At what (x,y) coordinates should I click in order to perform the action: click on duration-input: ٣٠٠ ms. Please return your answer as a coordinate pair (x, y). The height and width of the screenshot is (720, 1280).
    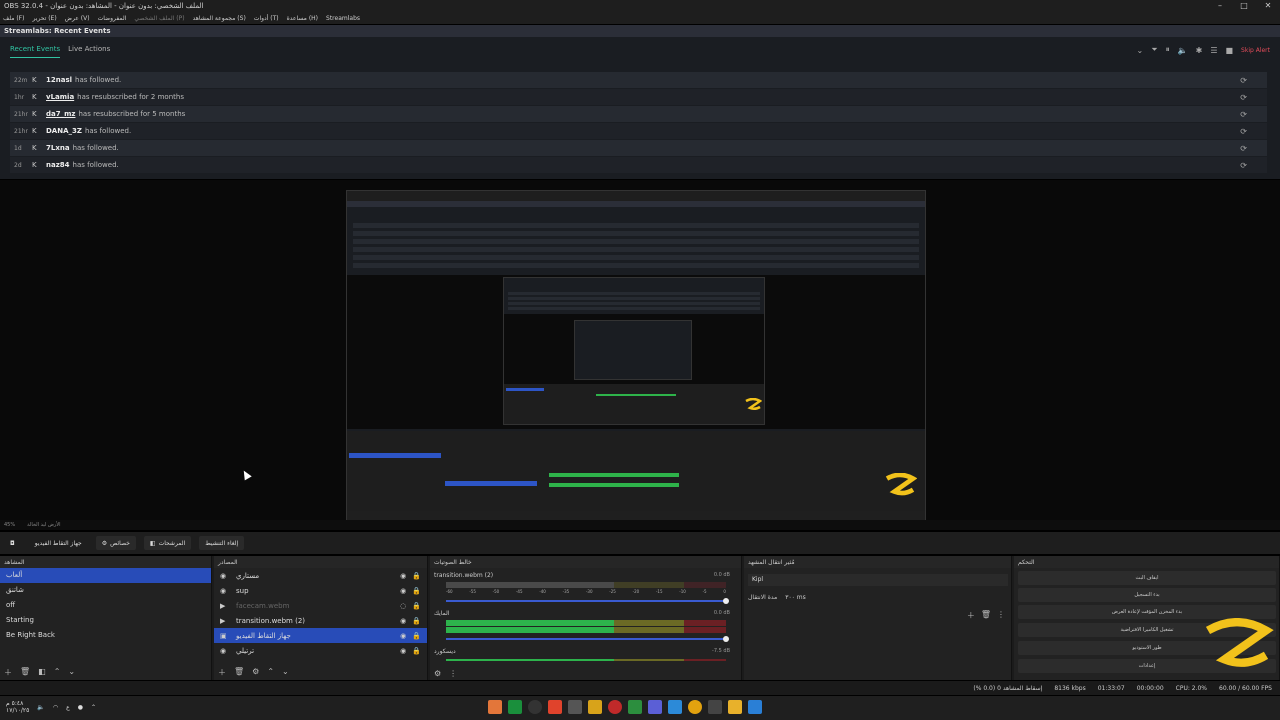
    Looking at the image, I should click on (795, 597).